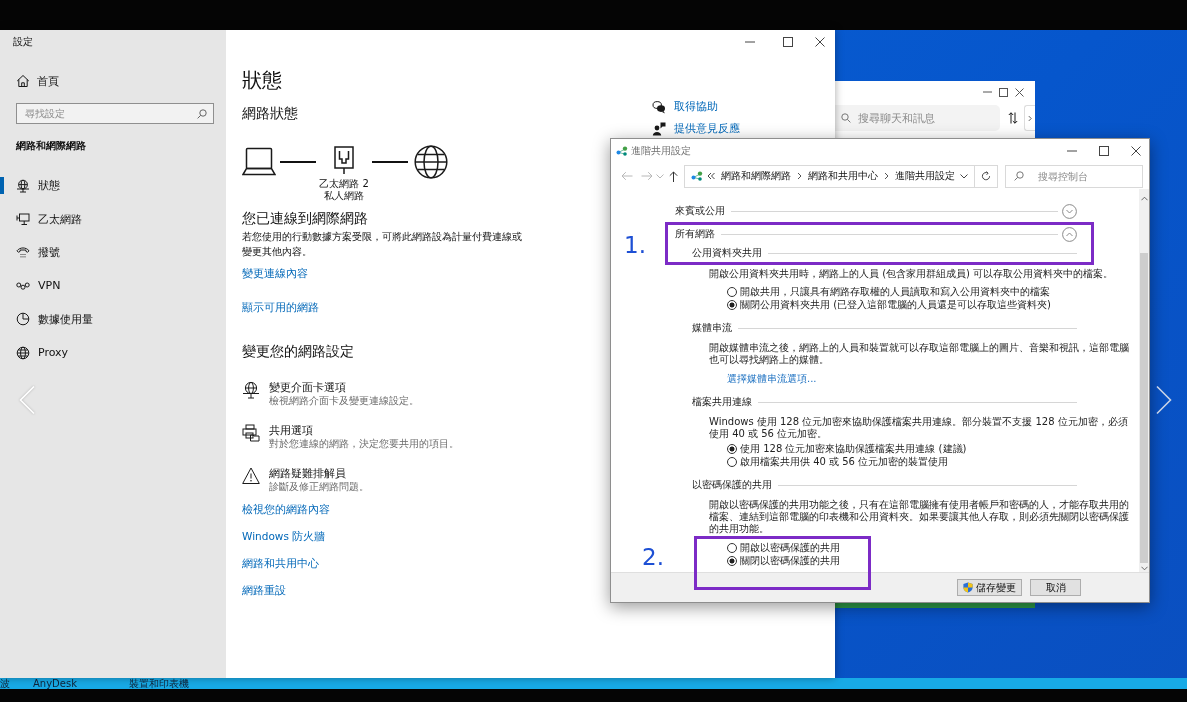  Describe the element at coordinates (280, 562) in the screenshot. I see `link: 網路和共用中心` at that location.